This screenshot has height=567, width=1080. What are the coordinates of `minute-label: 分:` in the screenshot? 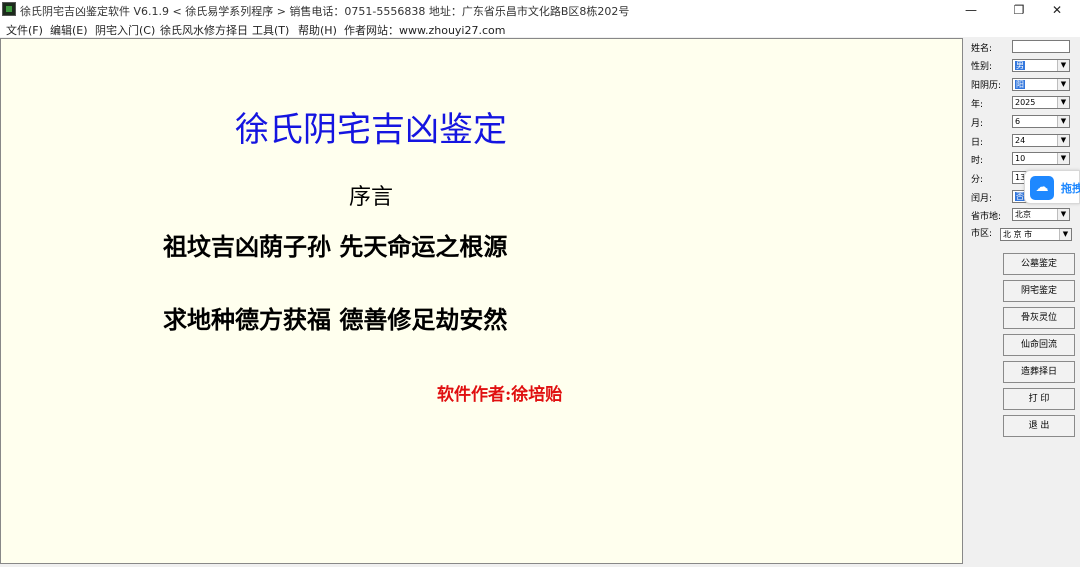 It's located at (977, 180).